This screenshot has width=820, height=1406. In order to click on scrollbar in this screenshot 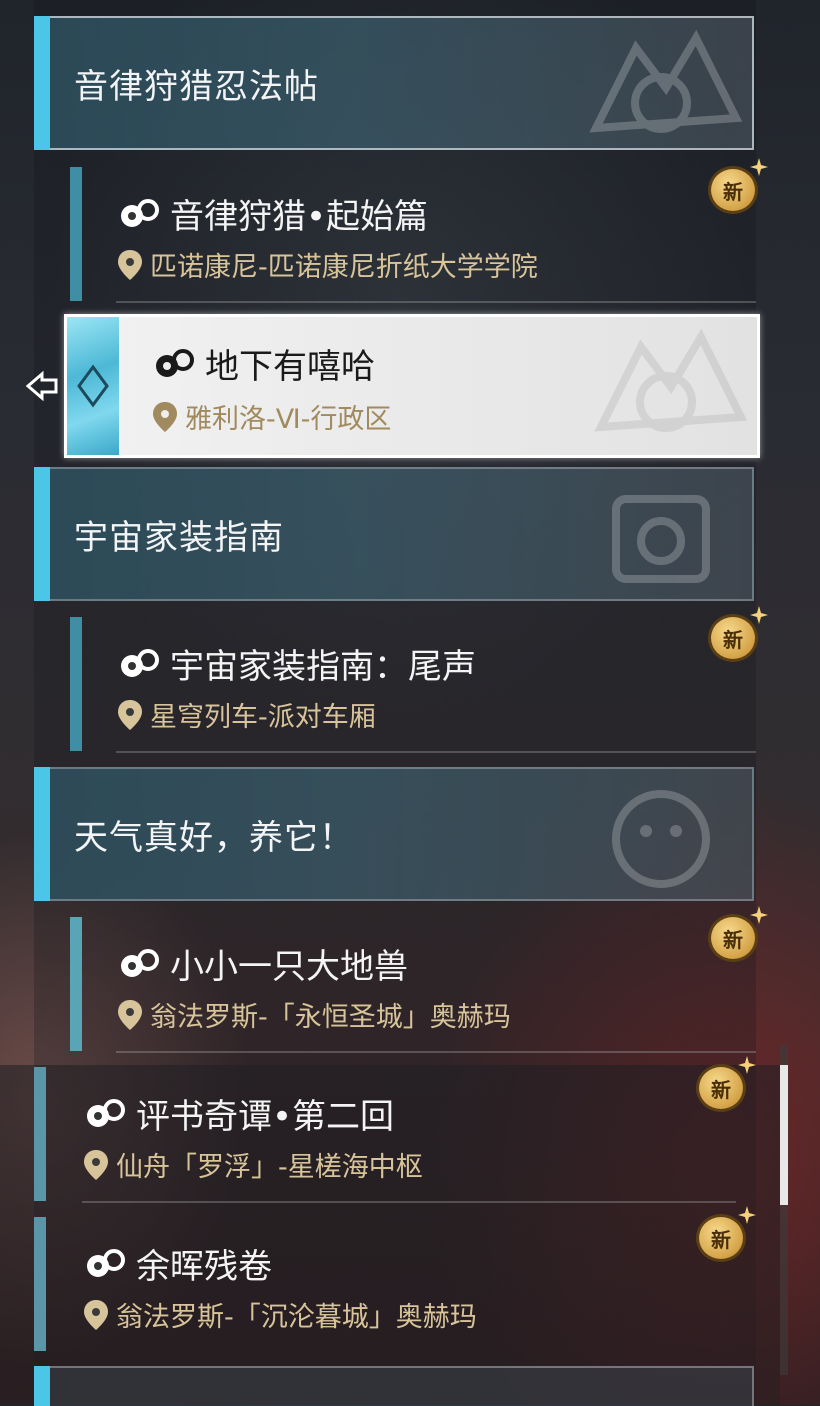, I will do `click(784, 1210)`.